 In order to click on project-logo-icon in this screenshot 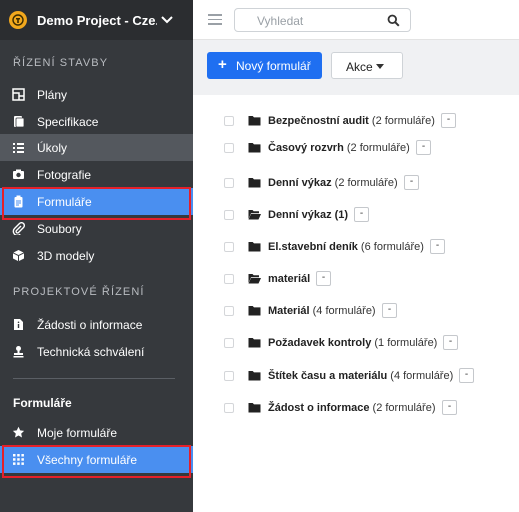, I will do `click(18, 20)`.